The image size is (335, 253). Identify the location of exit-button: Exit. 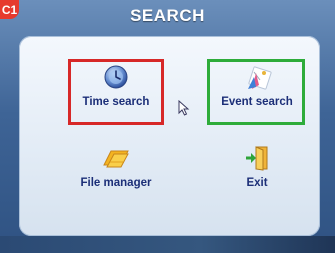
(257, 172).